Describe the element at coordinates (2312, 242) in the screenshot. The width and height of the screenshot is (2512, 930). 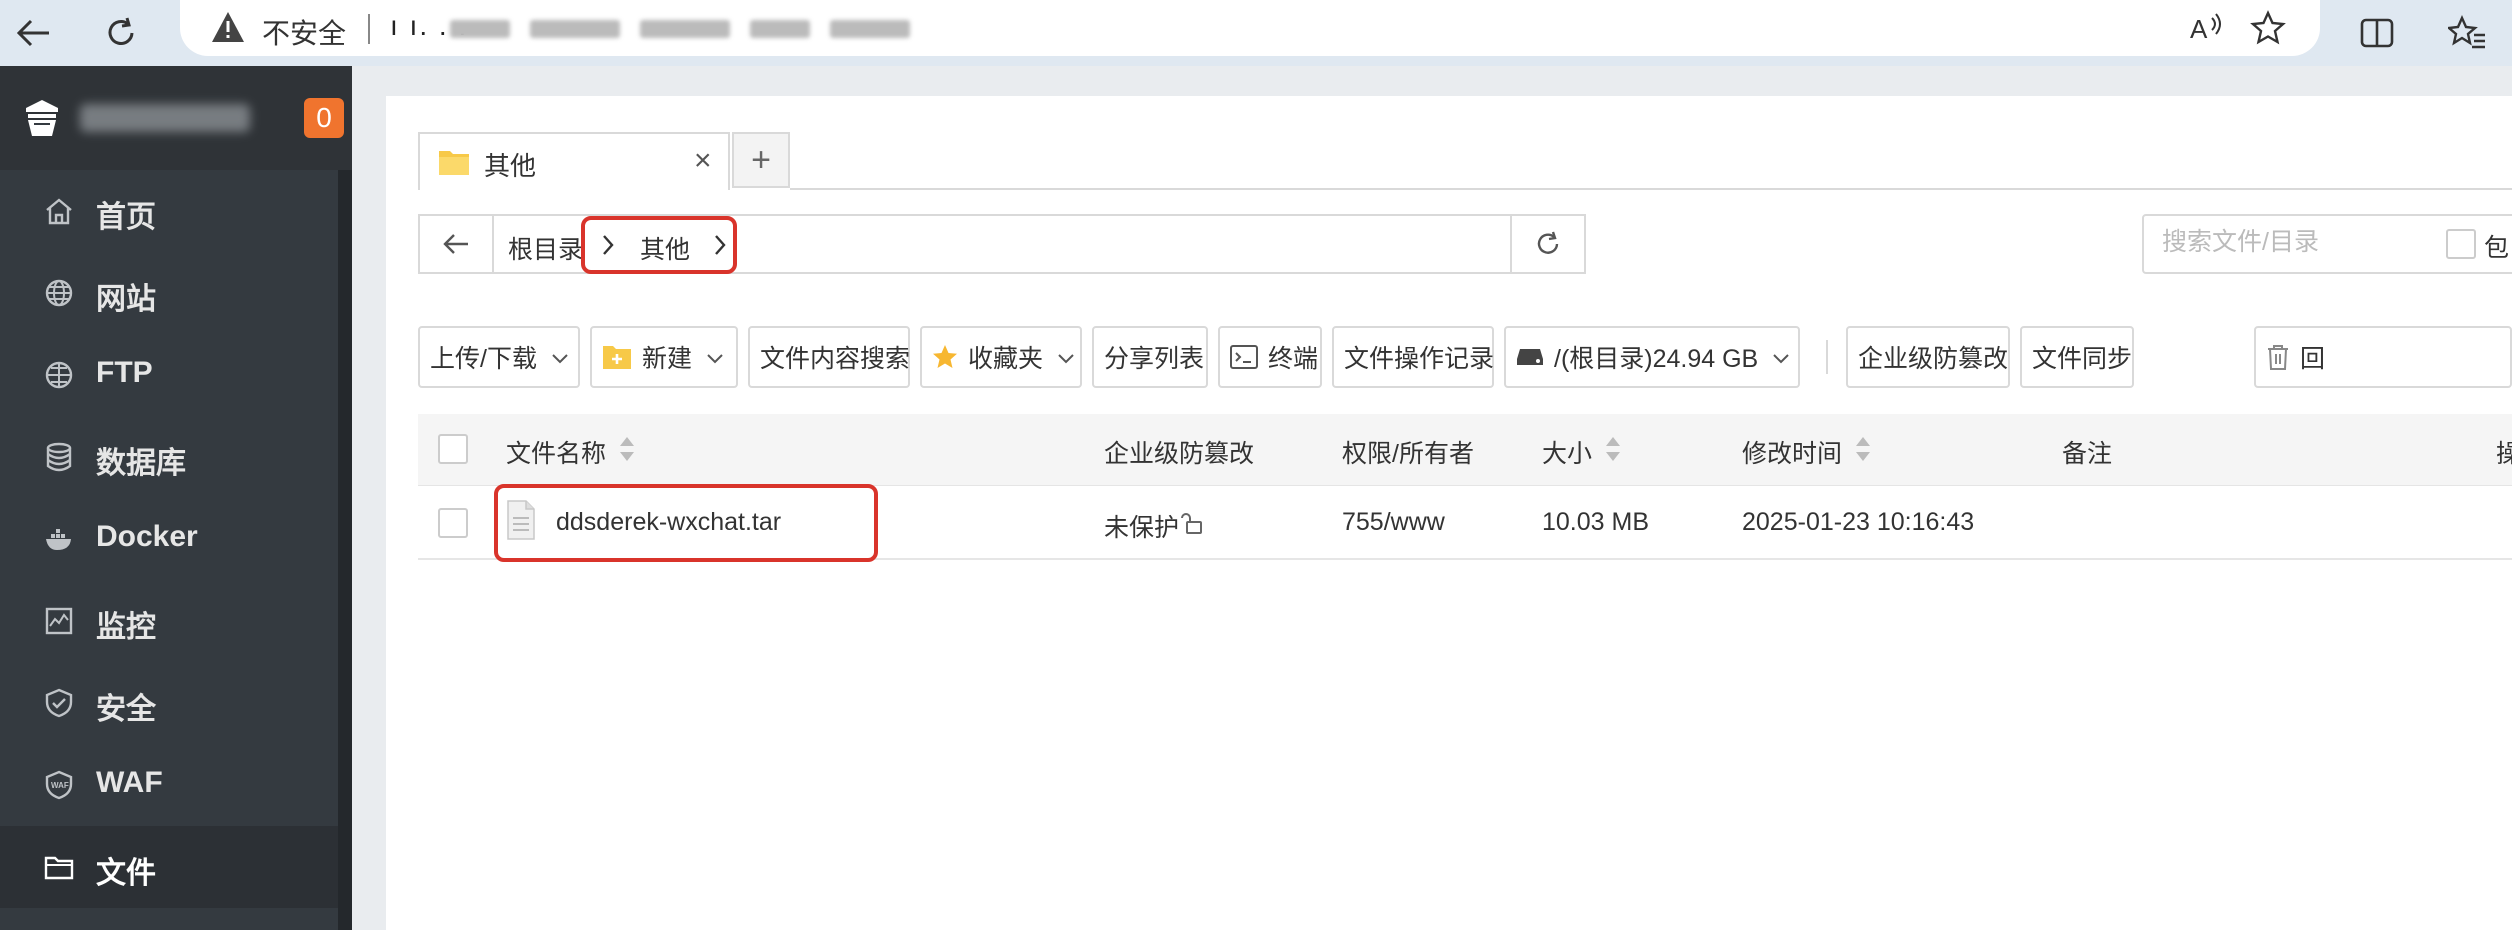
I see `search-input` at that location.